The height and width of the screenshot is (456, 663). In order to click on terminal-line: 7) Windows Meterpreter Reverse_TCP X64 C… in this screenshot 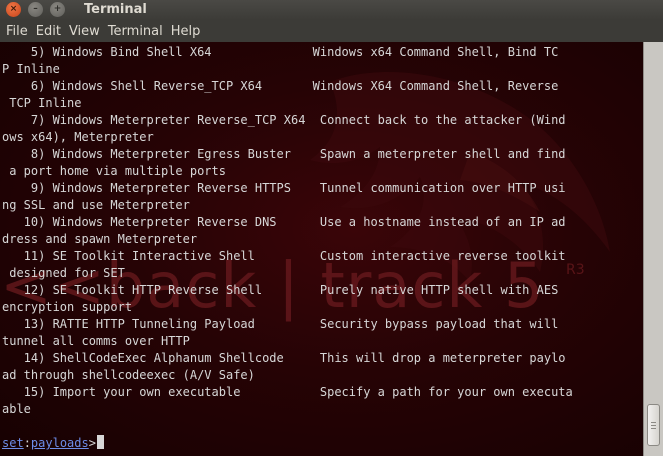, I will do `click(284, 120)`.